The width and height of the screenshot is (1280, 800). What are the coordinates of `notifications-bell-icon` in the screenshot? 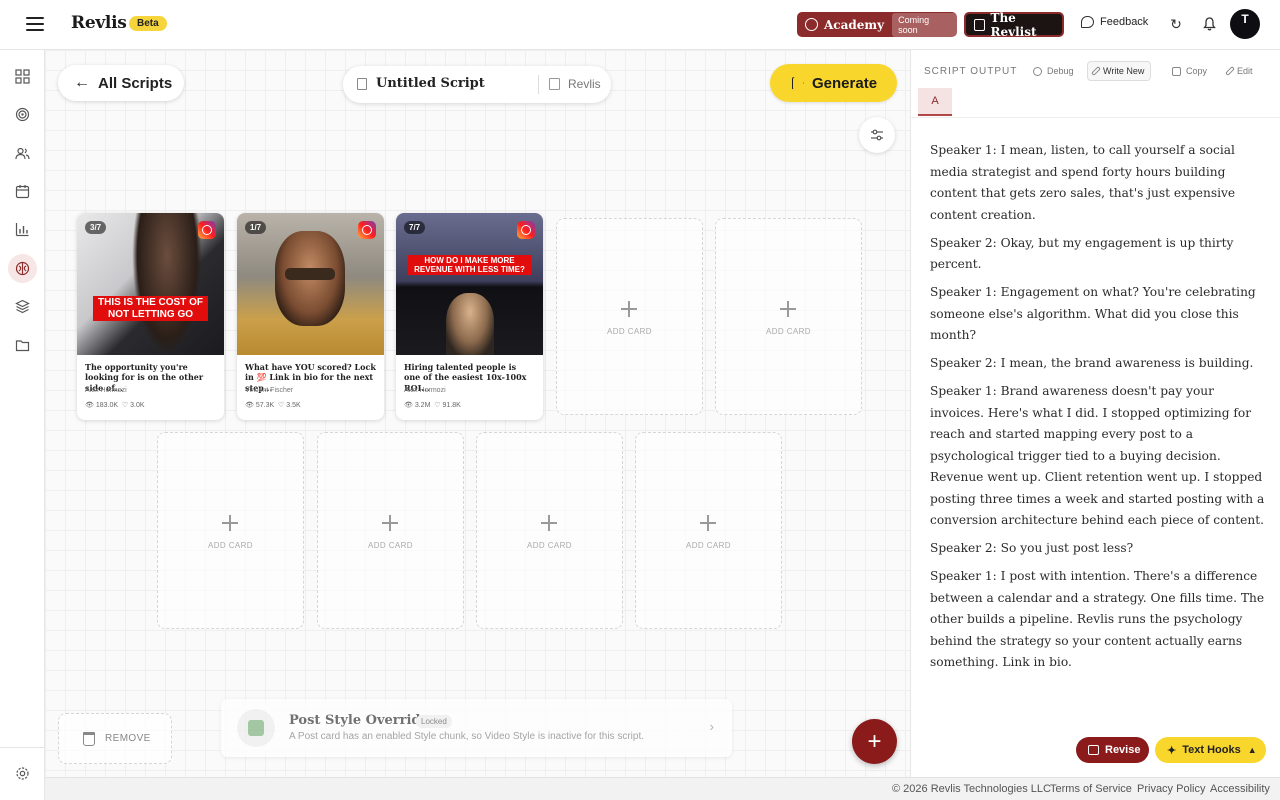 It's located at (1209, 24).